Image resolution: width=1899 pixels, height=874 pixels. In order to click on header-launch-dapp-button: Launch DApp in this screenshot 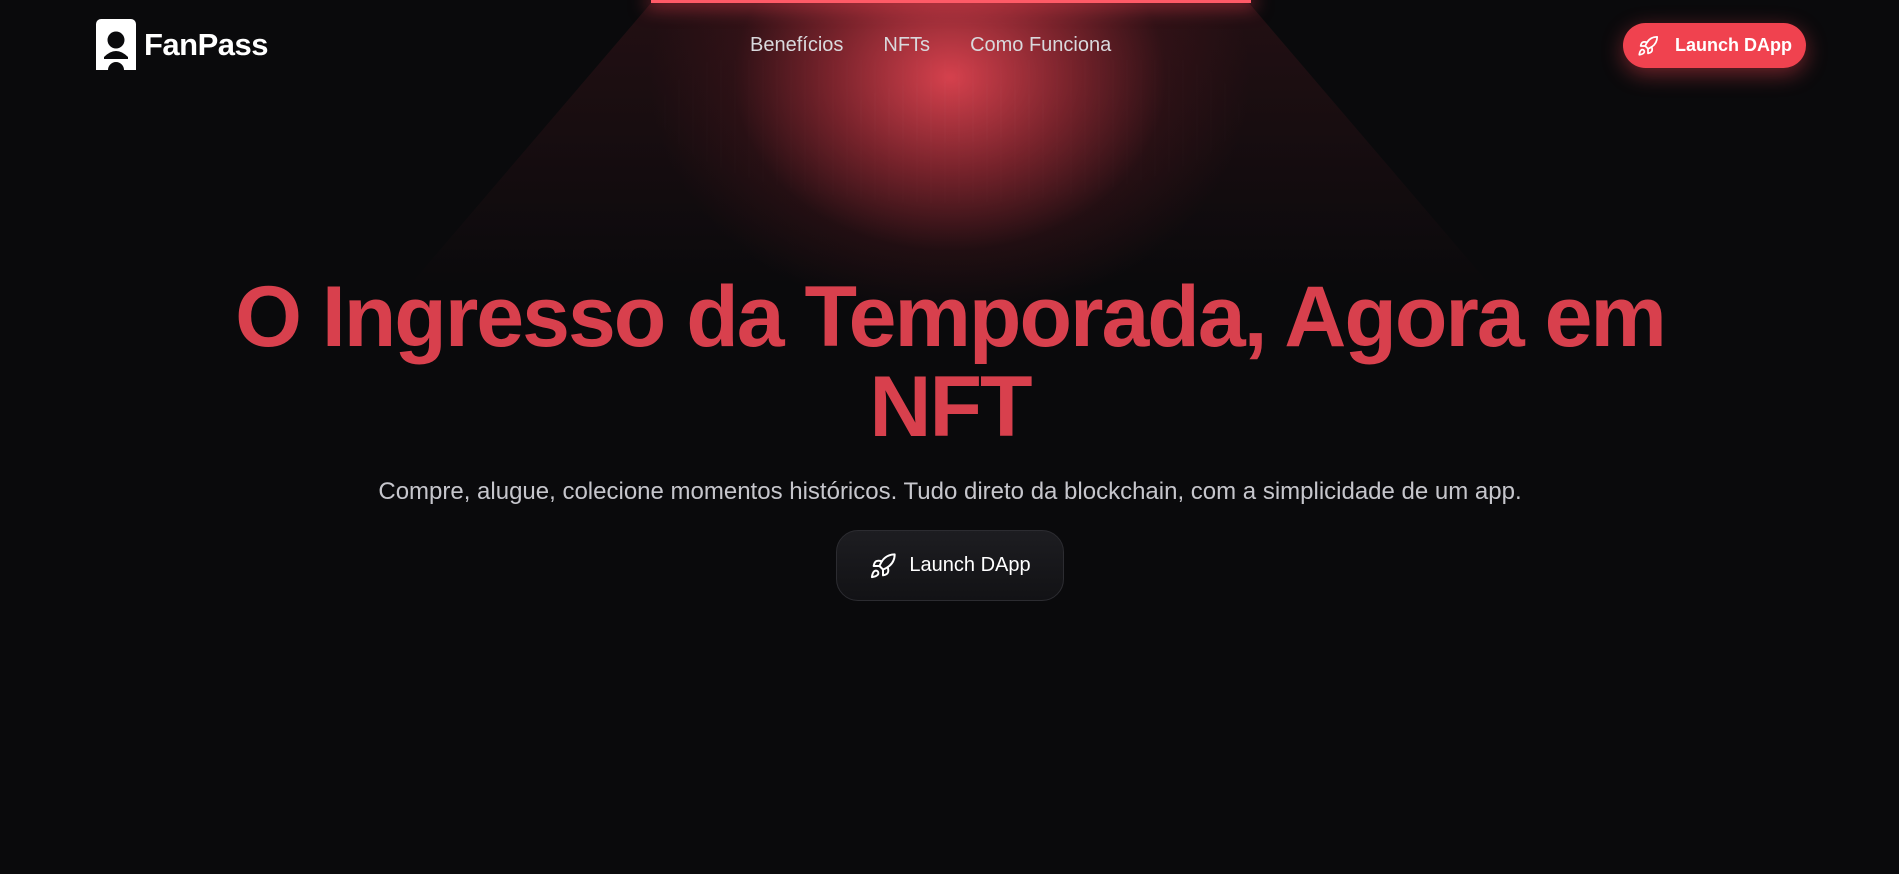, I will do `click(1714, 45)`.